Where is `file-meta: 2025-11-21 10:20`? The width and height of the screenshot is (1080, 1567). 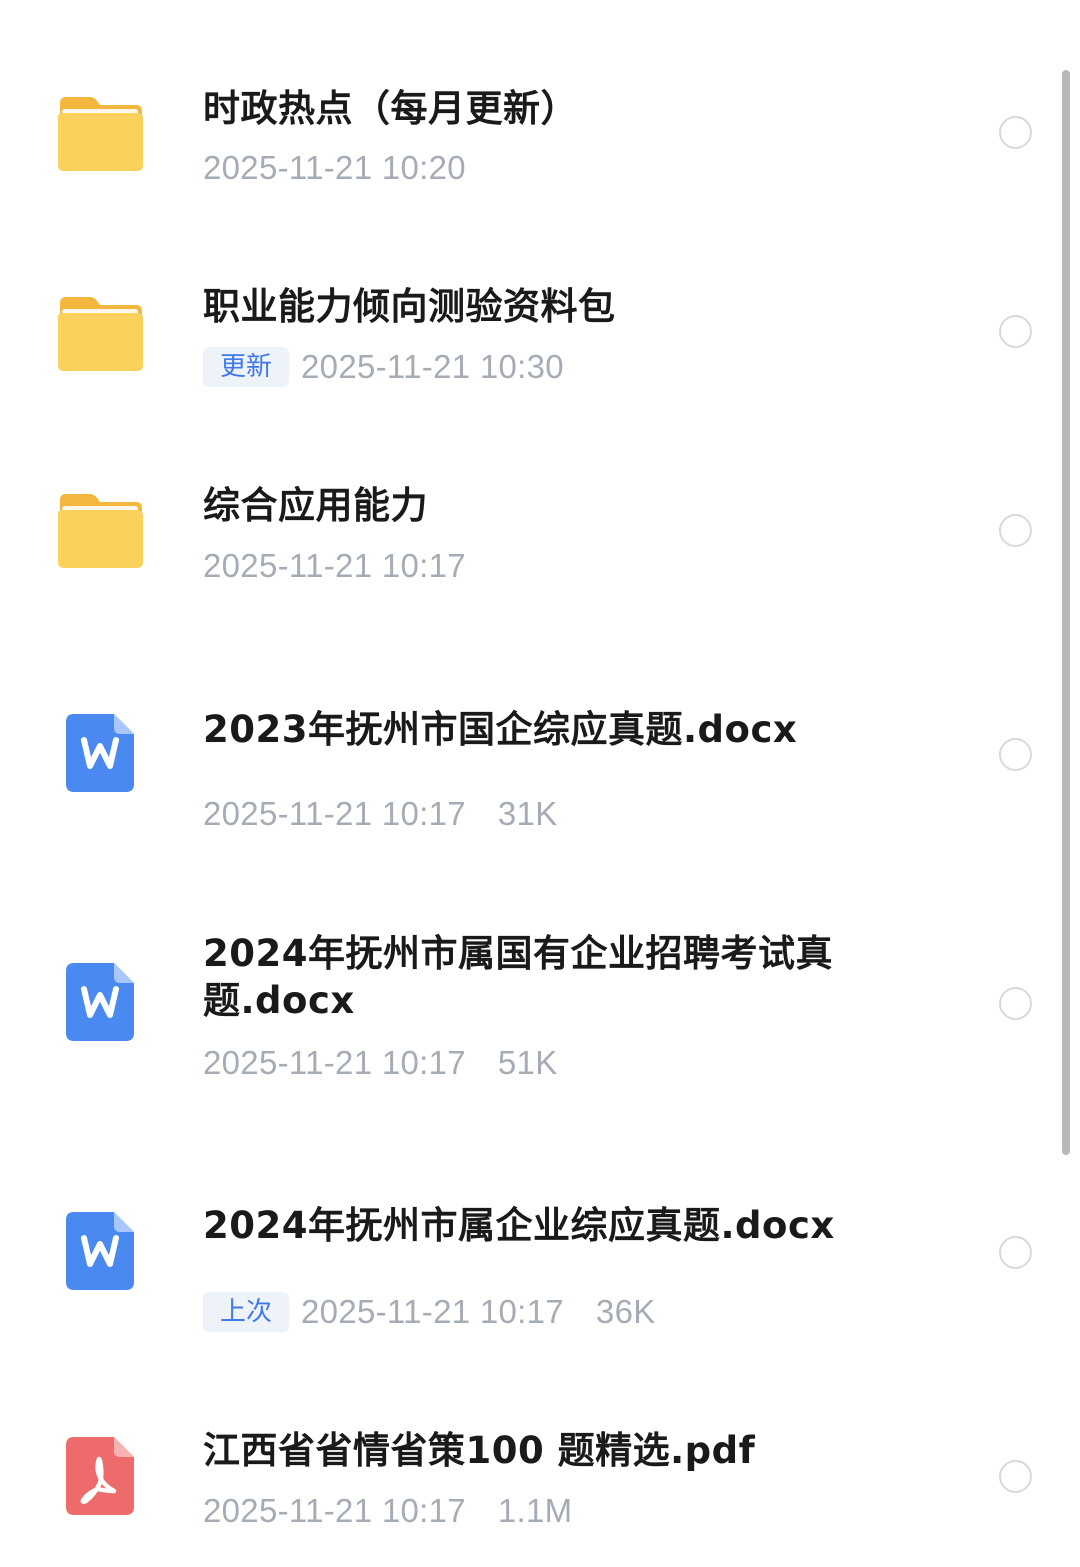
file-meta: 2025-11-21 10:20 is located at coordinates (334, 168).